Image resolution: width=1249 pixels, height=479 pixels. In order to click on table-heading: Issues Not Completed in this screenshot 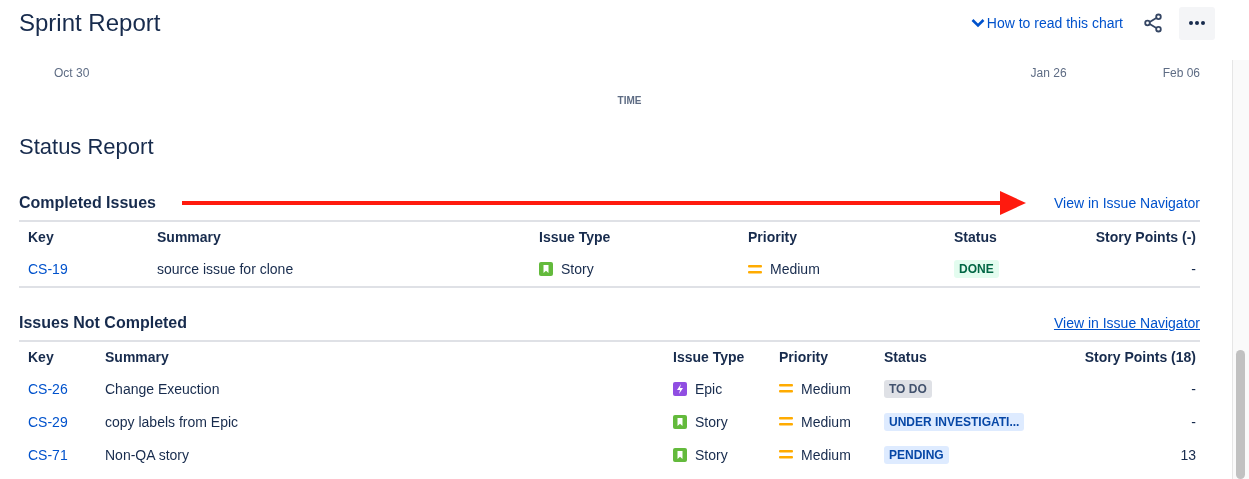, I will do `click(103, 323)`.